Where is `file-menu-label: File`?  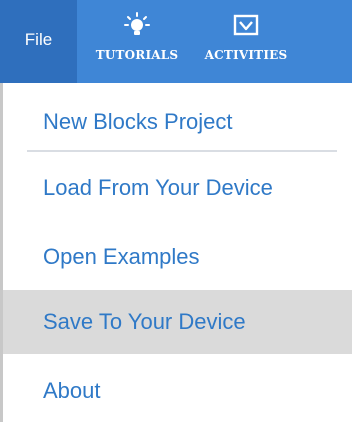
file-menu-label: File is located at coordinates (38, 39).